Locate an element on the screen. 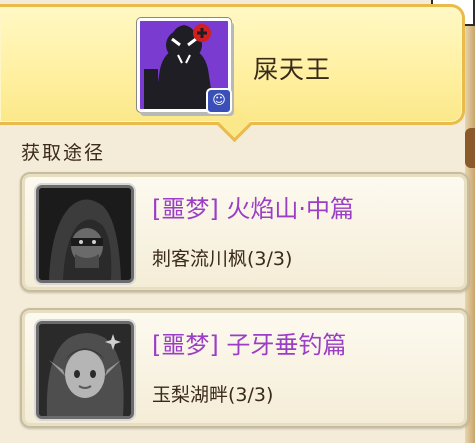  elf-girl-icon is located at coordinates (85, 370).